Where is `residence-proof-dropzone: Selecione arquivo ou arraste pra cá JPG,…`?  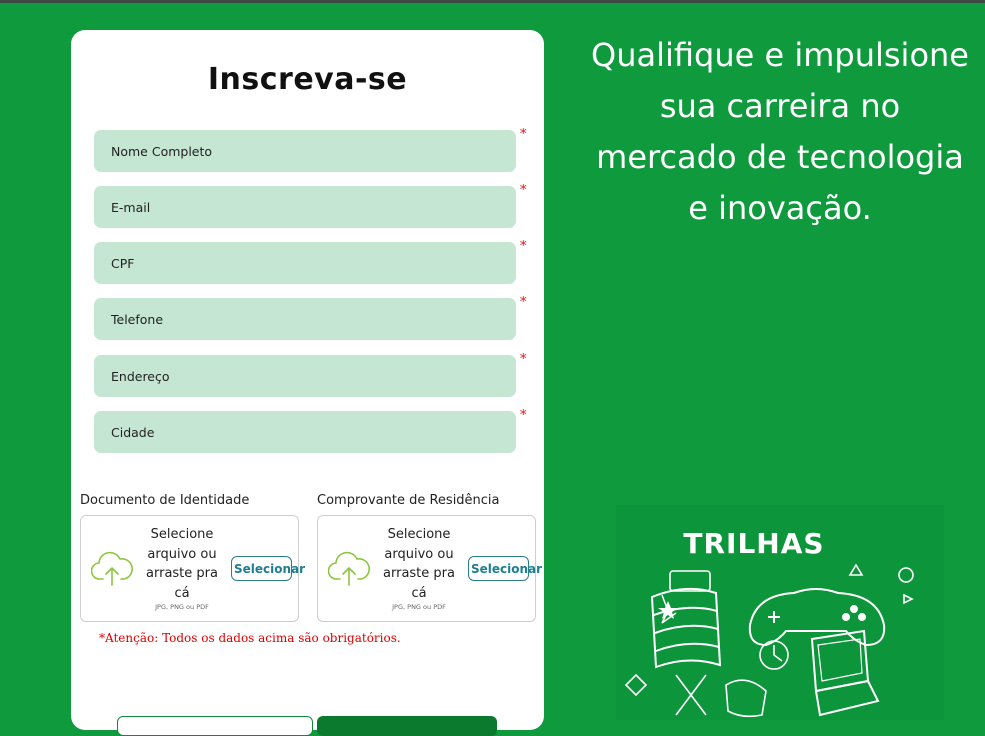
residence-proof-dropzone: Selecione arquivo ou arraste pra cá JPG,… is located at coordinates (429, 568).